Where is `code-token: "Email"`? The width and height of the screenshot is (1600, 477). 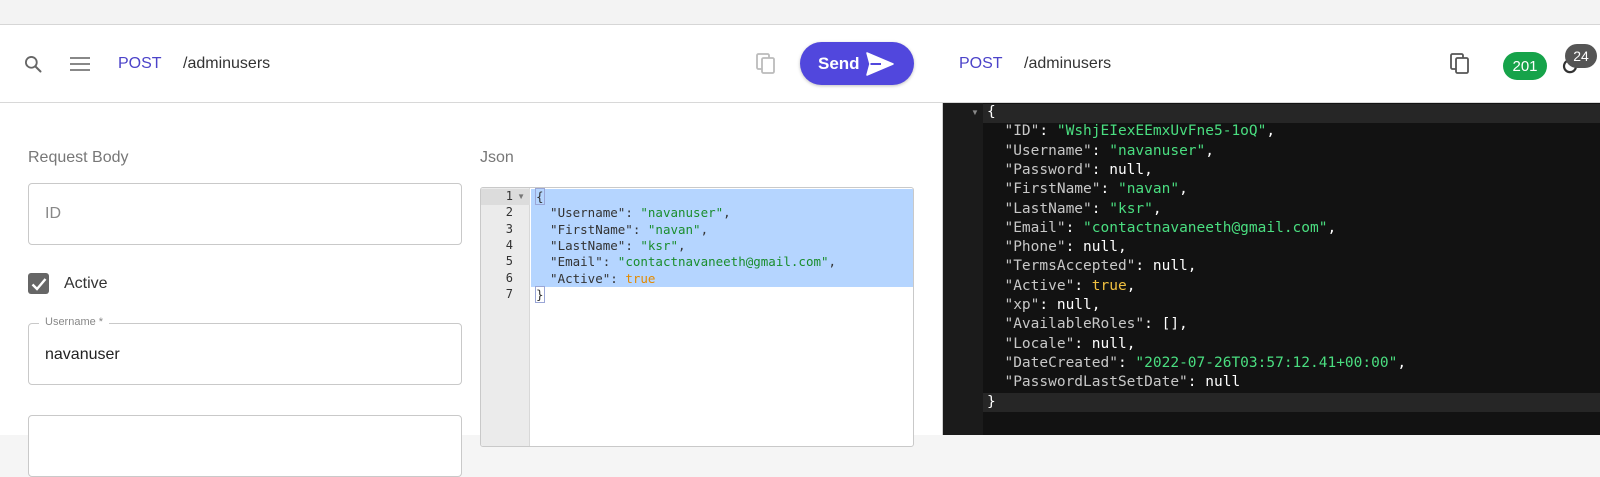 code-token: "Email" is located at coordinates (569, 262).